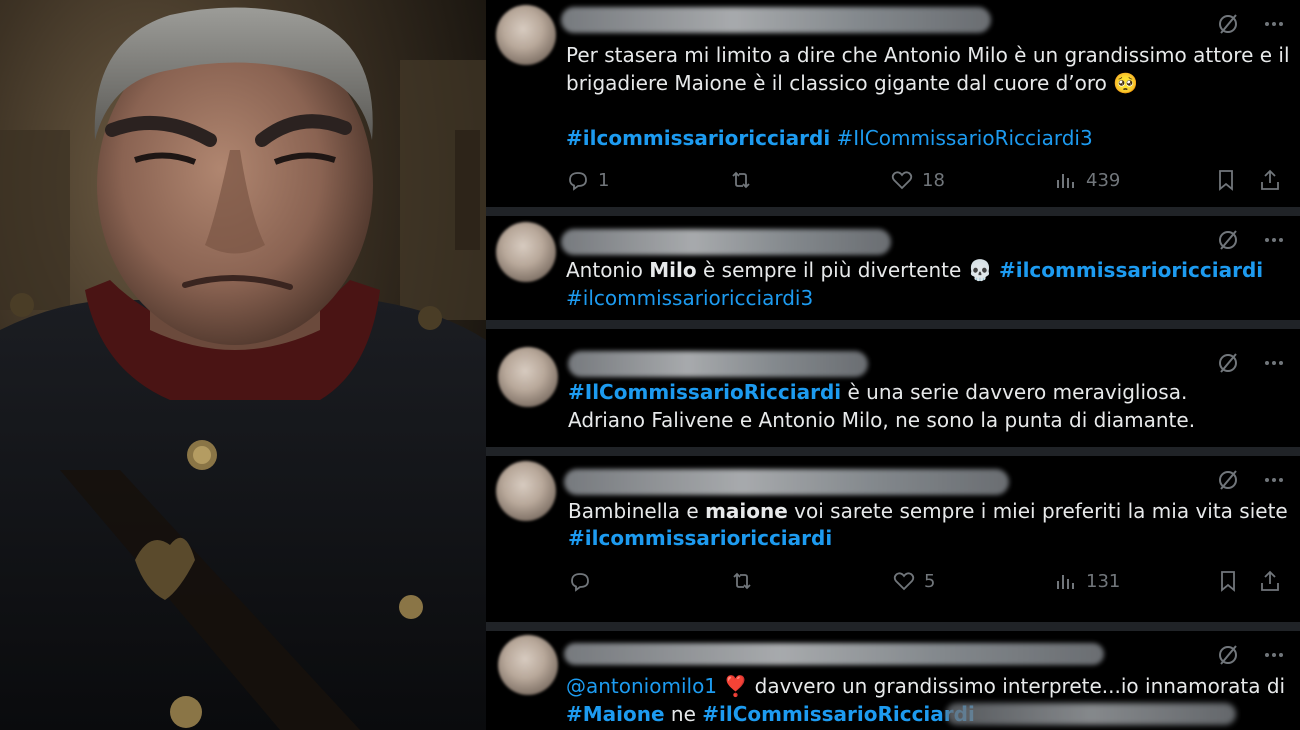  What do you see at coordinates (1014, 392) in the screenshot?
I see `text-span: è una serie davvero meravigliosa.` at bounding box center [1014, 392].